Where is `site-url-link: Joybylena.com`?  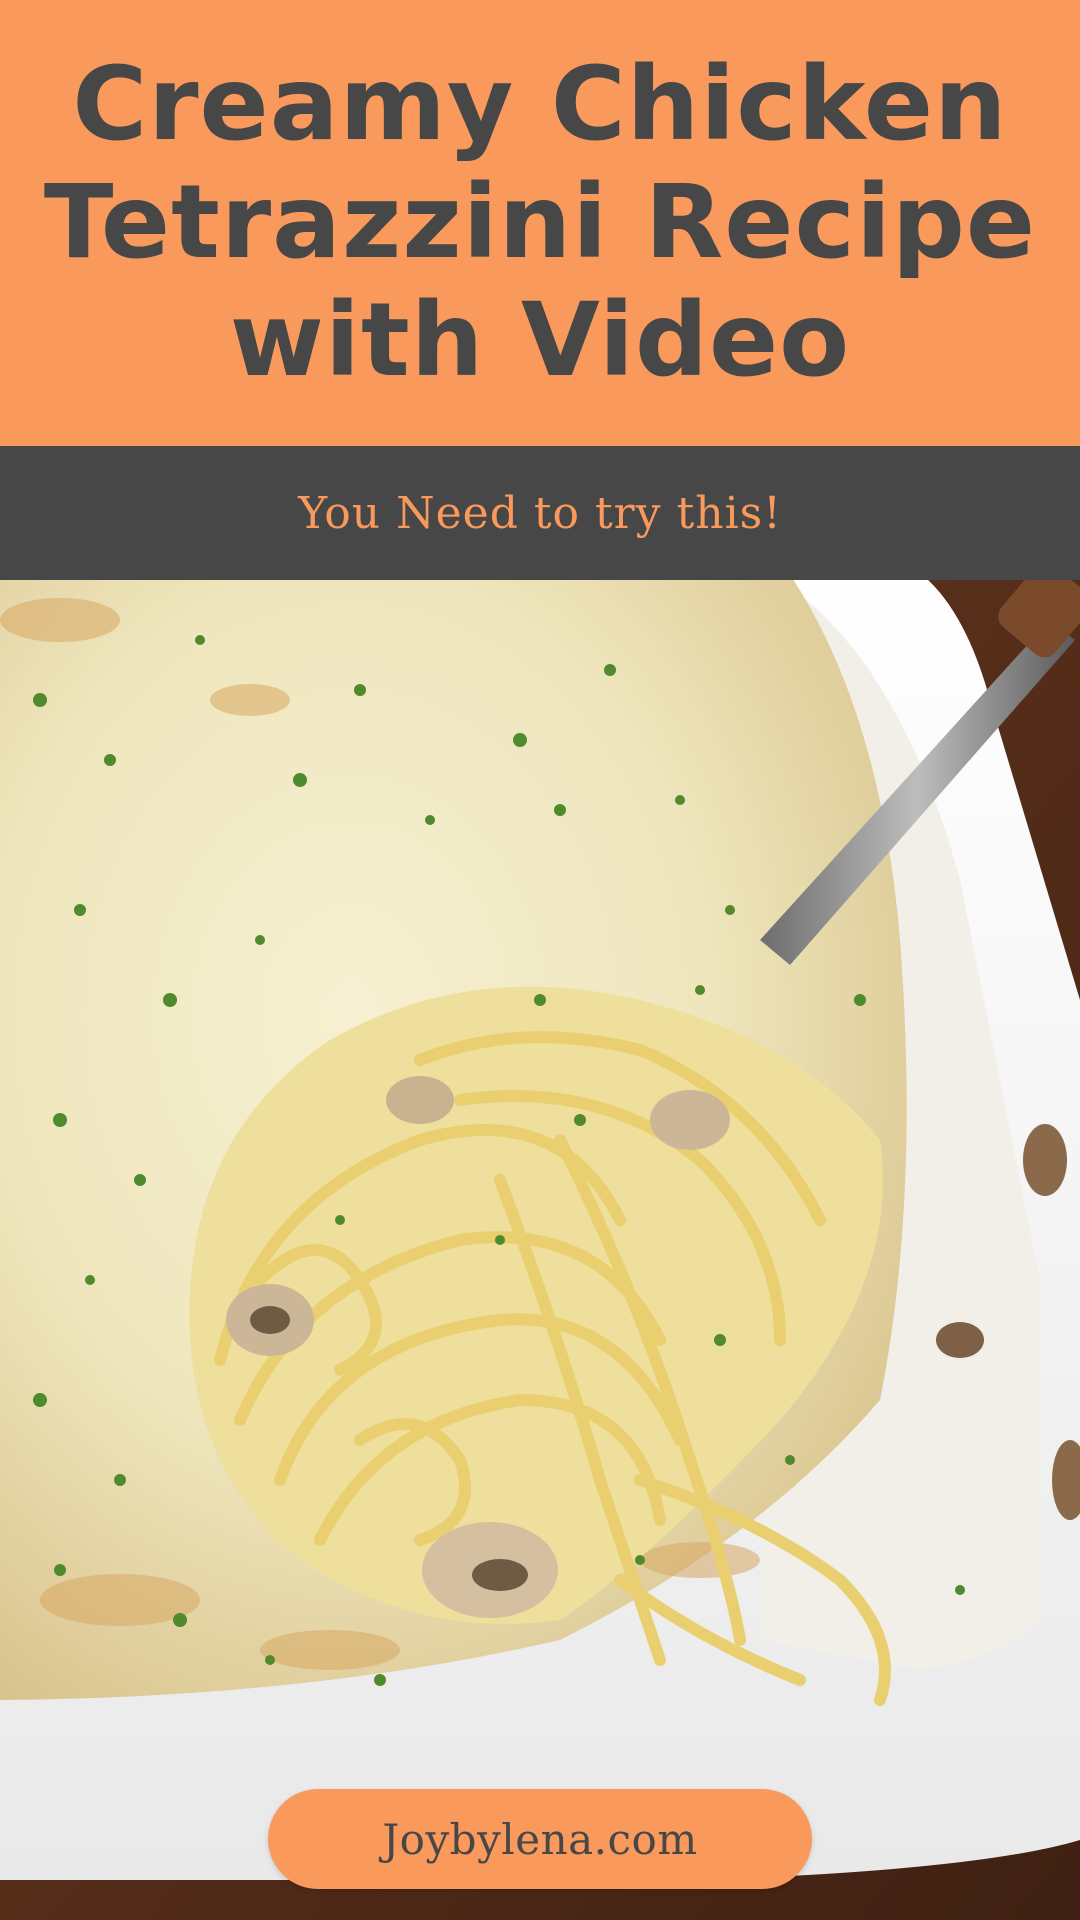
site-url-link: Joybylena.com is located at coordinates (539, 1839).